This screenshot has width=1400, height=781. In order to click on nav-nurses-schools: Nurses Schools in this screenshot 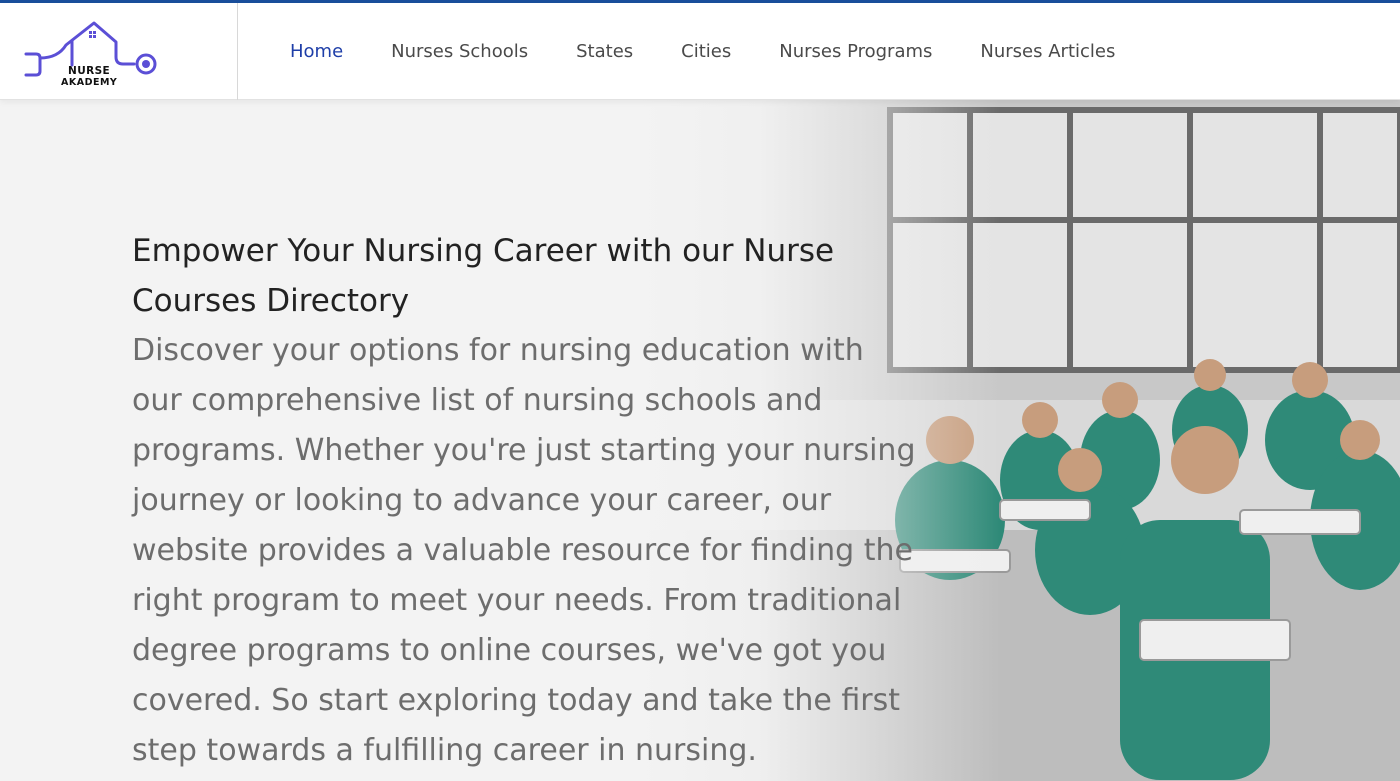, I will do `click(459, 51)`.